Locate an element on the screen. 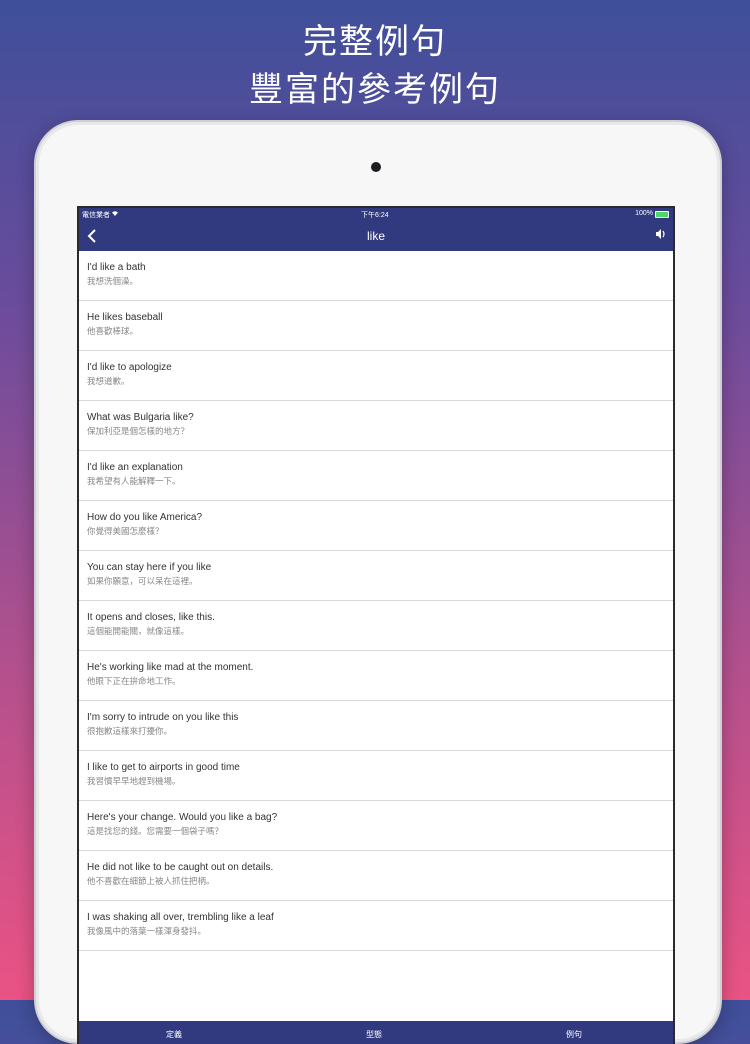 The width and height of the screenshot is (750, 1044). sentence-english: I'd like an explanation is located at coordinates (135, 467).